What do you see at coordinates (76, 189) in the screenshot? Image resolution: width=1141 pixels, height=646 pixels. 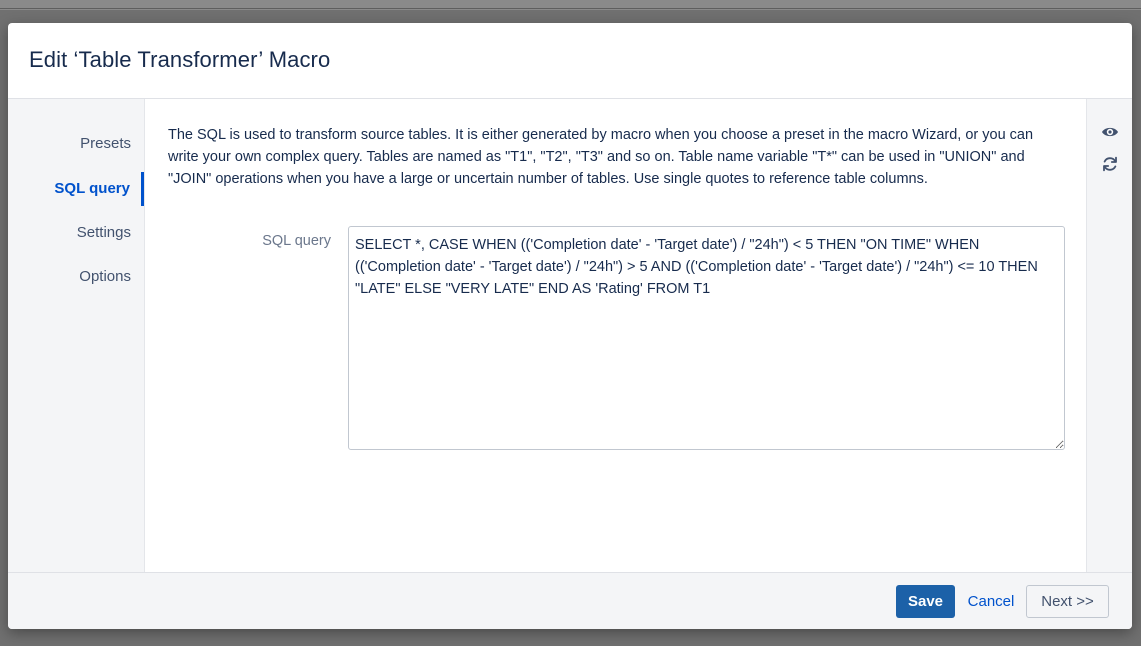 I see `nav-item-sql-query: SQL query` at bounding box center [76, 189].